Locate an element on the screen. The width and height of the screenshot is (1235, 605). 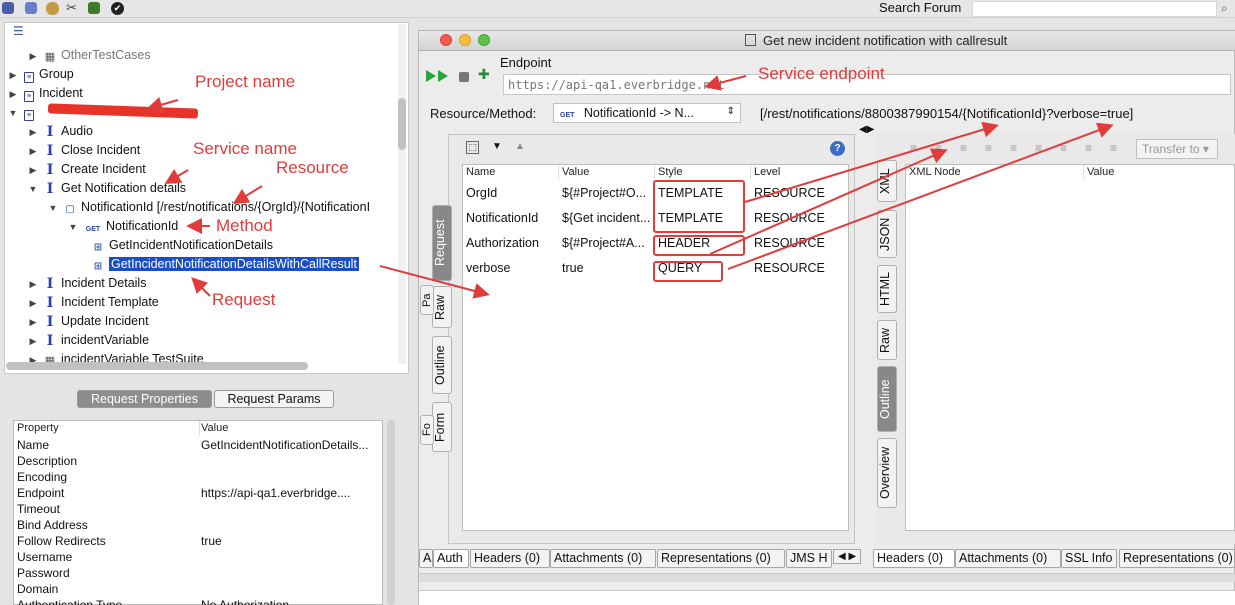
arrow-service-endpoint is located at coordinates (725, 83).